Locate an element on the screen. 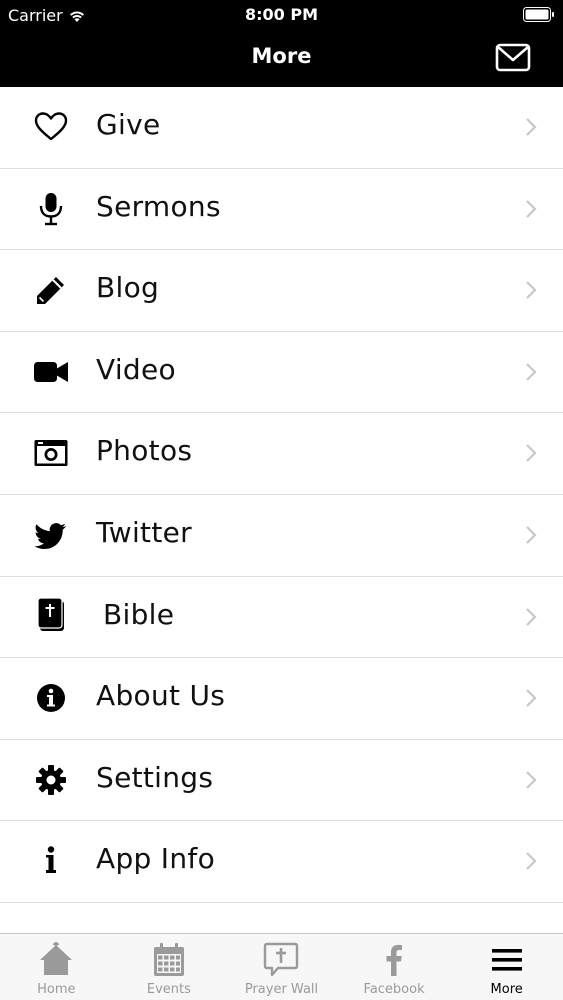  tab-label: Home is located at coordinates (56, 989).